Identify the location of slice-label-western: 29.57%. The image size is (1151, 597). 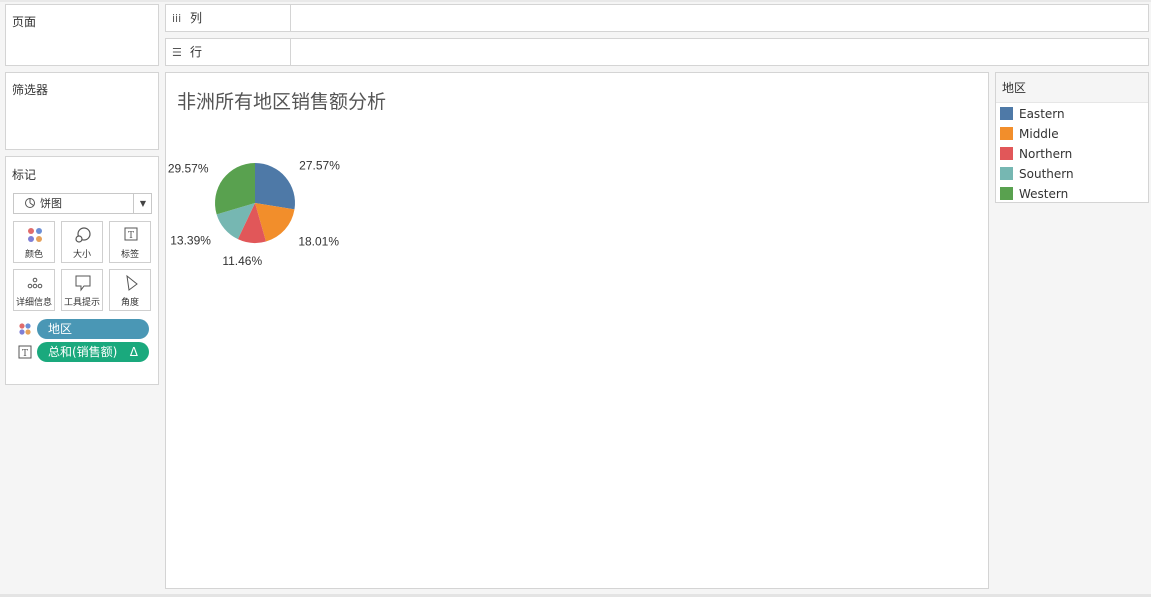
(188, 168).